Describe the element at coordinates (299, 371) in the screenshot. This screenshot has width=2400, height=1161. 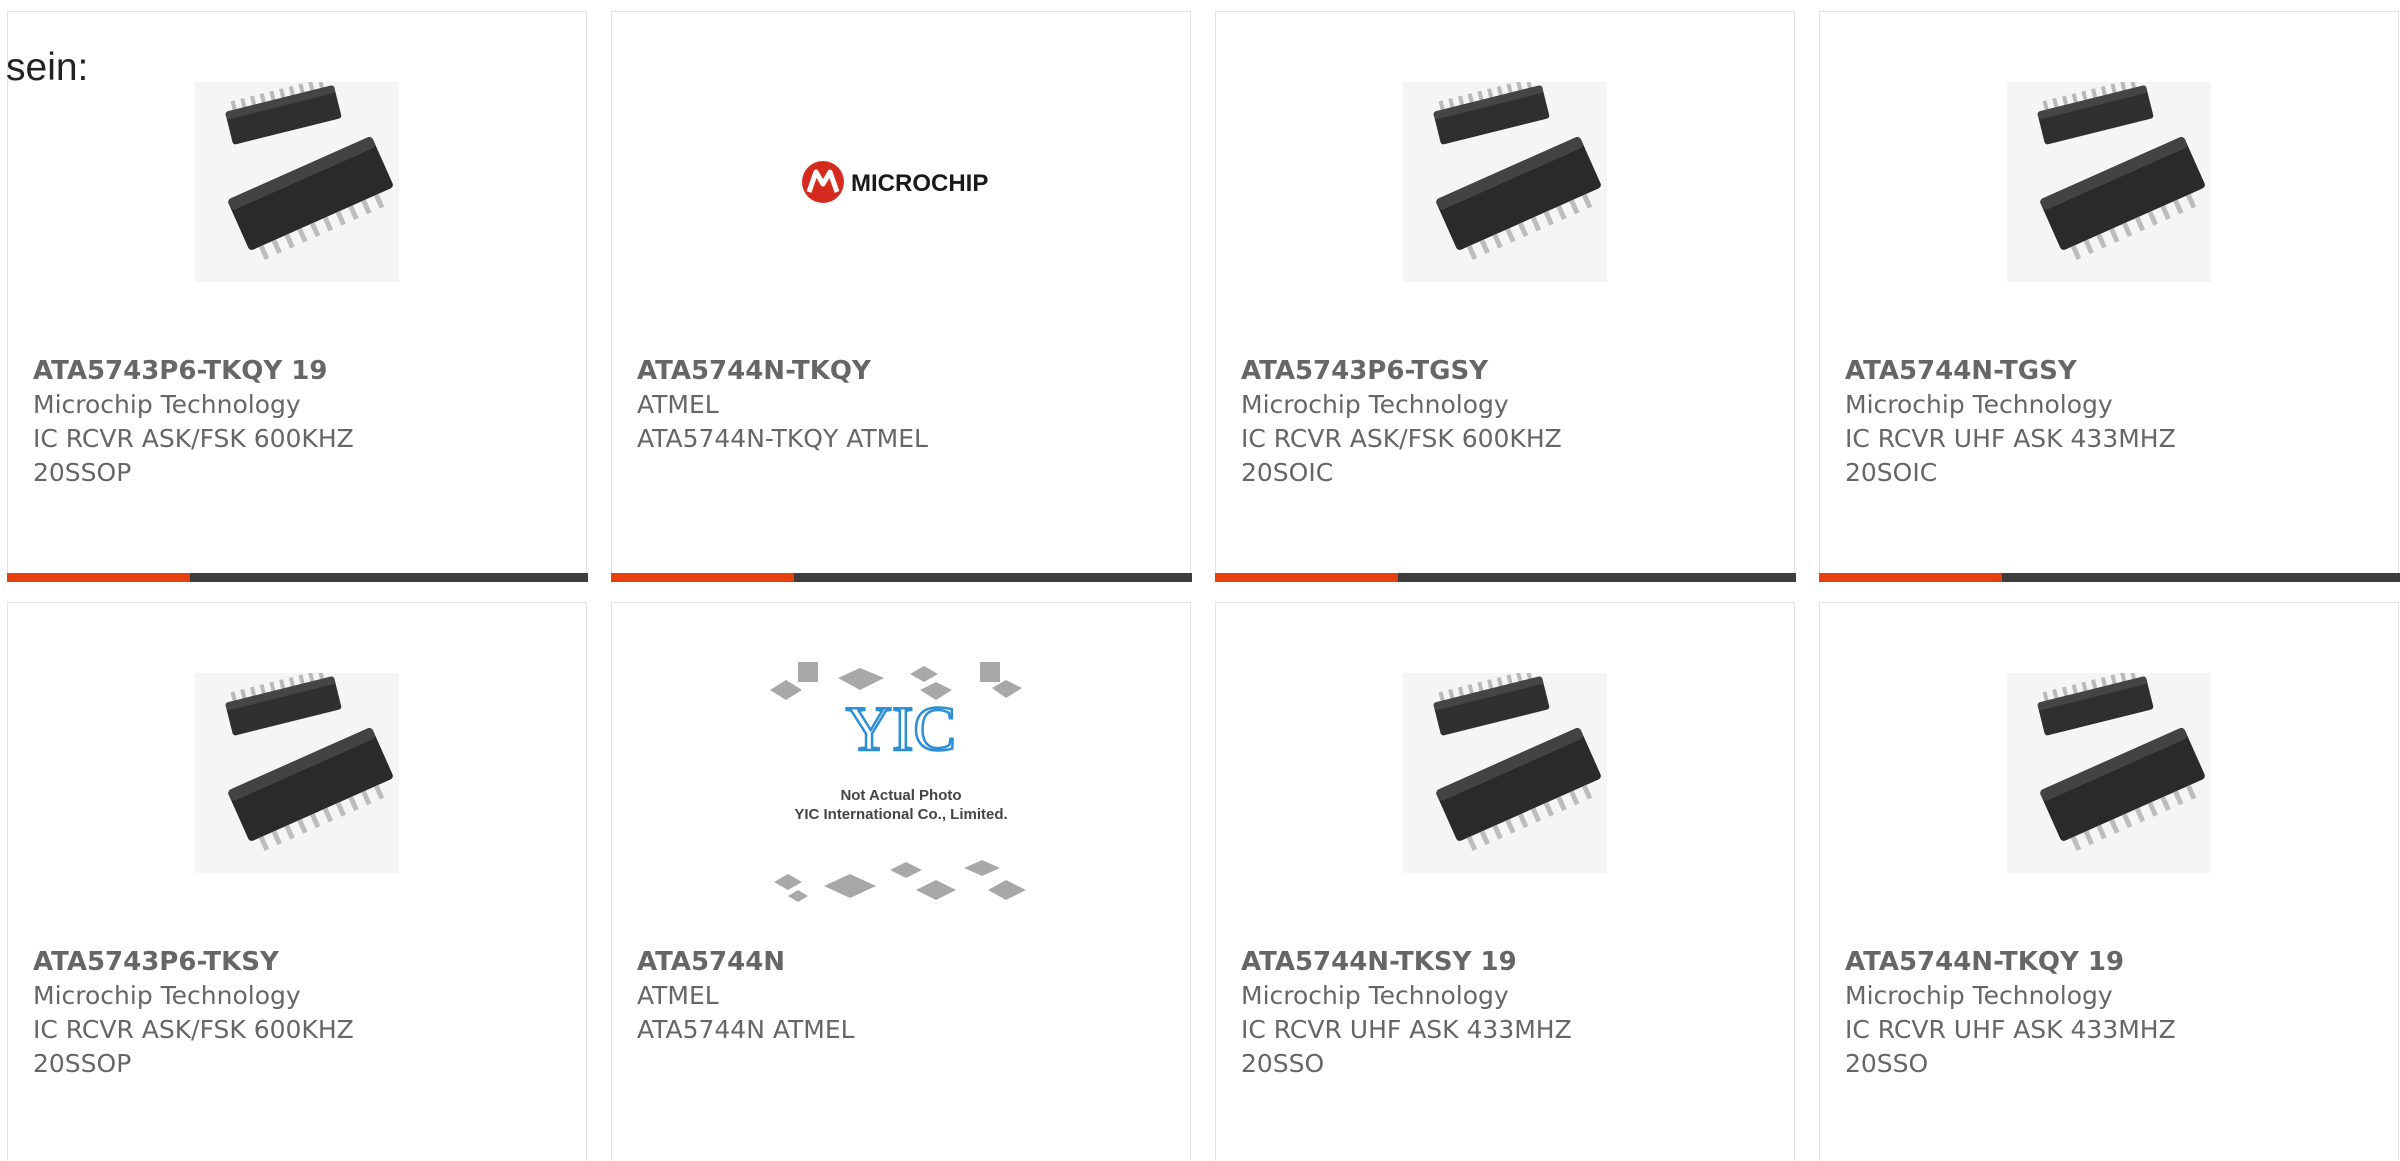
I see `part-number-link: ATA5743P6-TKQY 19` at that location.